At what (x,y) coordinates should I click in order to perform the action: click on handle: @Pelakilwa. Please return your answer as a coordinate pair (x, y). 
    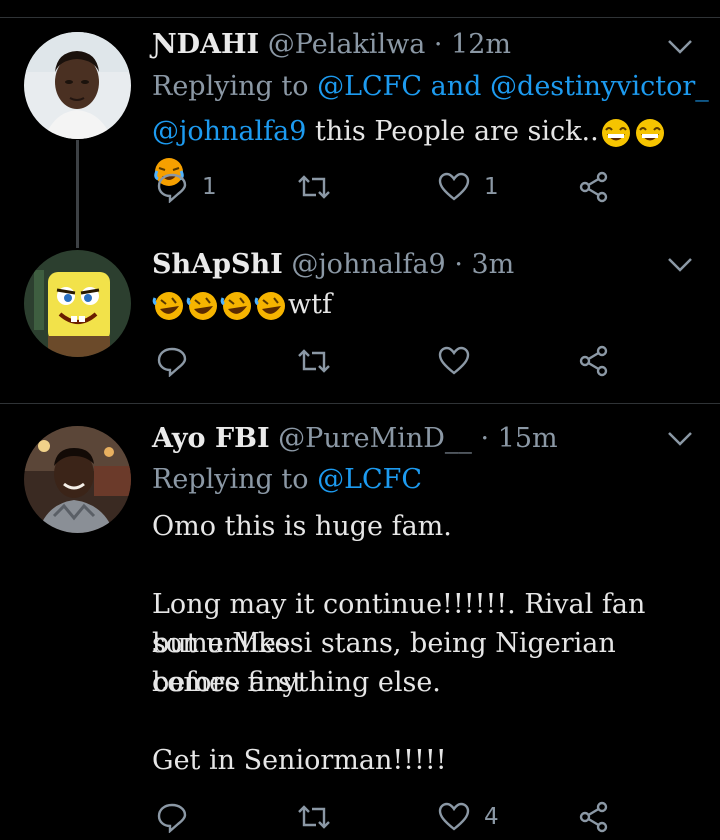
    Looking at the image, I should click on (347, 44).